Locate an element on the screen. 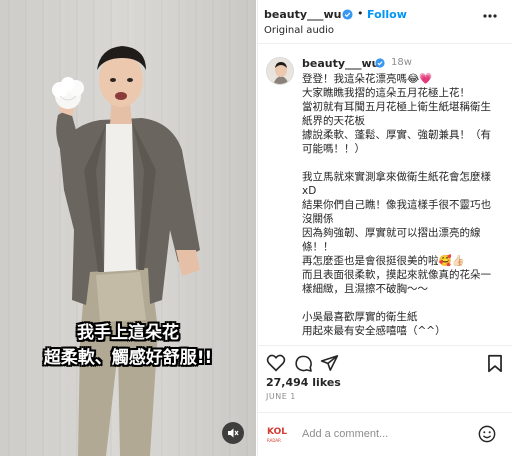  caption-line: 據說柔軟、蓬鬆、厚實、強韌兼具！（有 is located at coordinates (396, 135).